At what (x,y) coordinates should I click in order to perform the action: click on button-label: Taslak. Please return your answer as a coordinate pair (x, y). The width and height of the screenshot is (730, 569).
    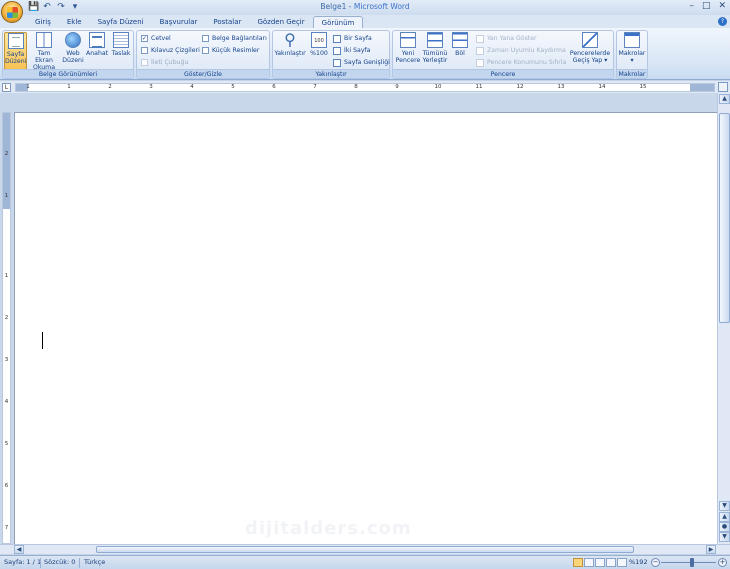
    Looking at the image, I should click on (121, 53).